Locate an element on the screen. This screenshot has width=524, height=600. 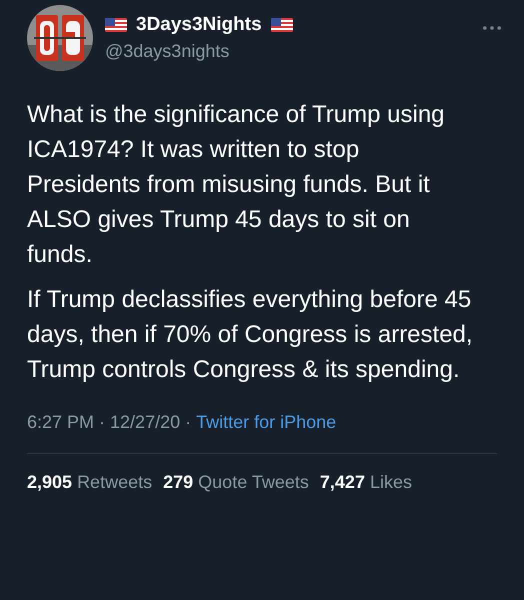
source-link: Twitter for iPhone is located at coordinates (266, 422).